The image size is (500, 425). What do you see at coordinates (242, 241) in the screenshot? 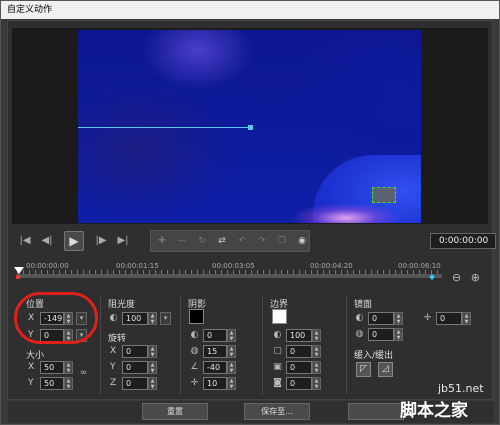
I see `prev-keyframe-icon: ↶` at bounding box center [242, 241].